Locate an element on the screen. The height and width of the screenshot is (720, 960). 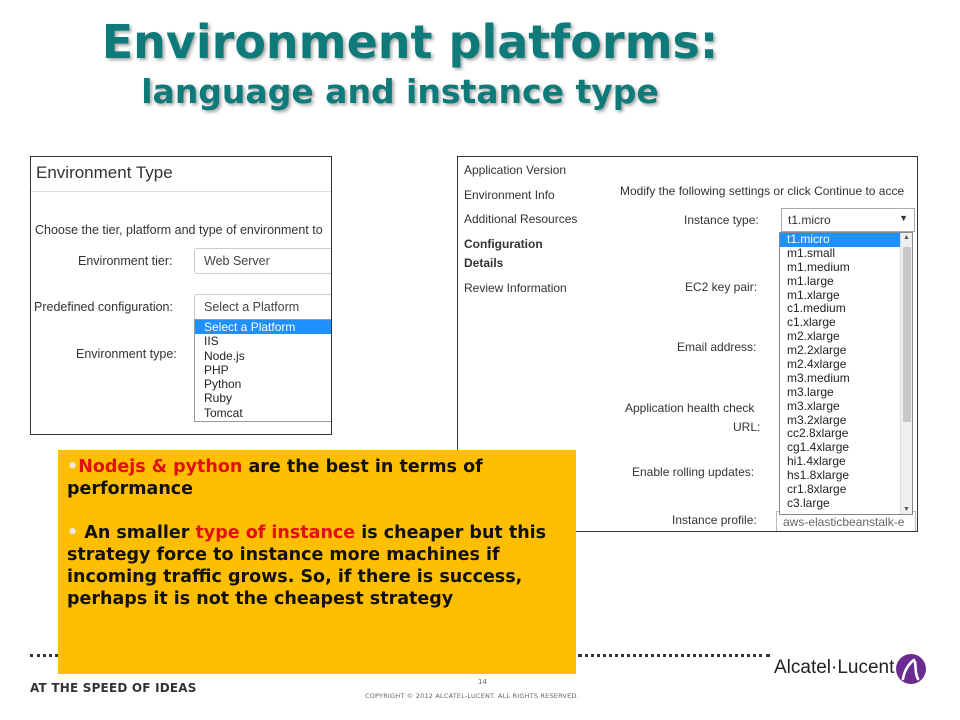
dropdown-scrollbar: ▲ ▼ is located at coordinates (906, 373).